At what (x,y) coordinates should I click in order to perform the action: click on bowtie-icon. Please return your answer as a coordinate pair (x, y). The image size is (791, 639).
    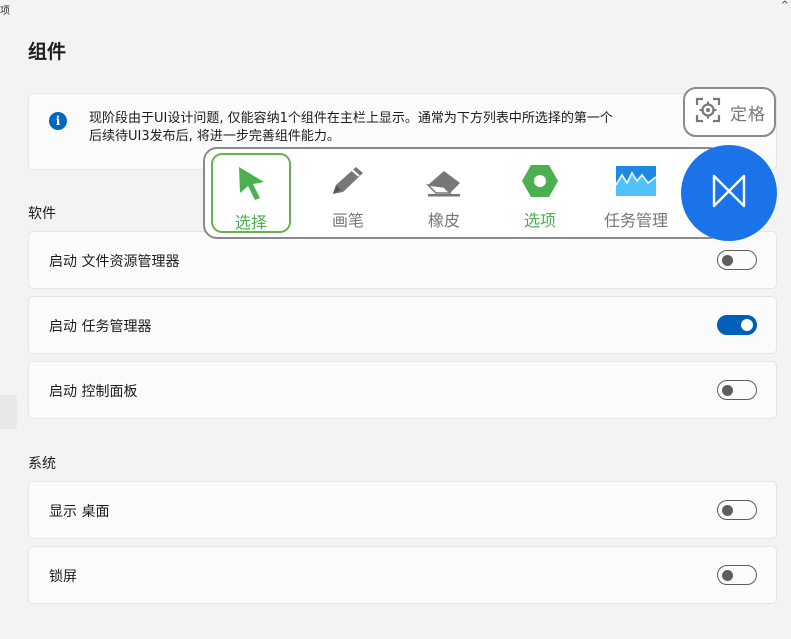
    Looking at the image, I should click on (729, 193).